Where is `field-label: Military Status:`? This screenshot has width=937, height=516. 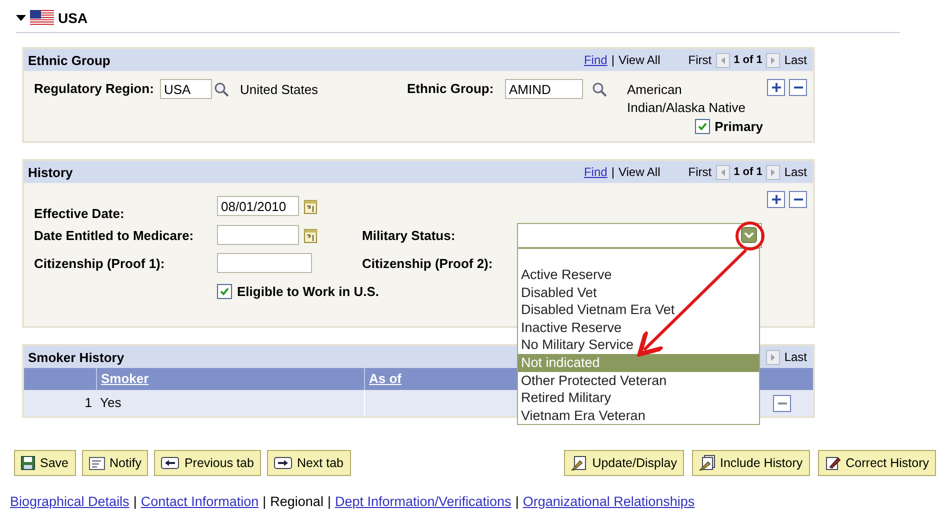 field-label: Military Status: is located at coordinates (409, 235).